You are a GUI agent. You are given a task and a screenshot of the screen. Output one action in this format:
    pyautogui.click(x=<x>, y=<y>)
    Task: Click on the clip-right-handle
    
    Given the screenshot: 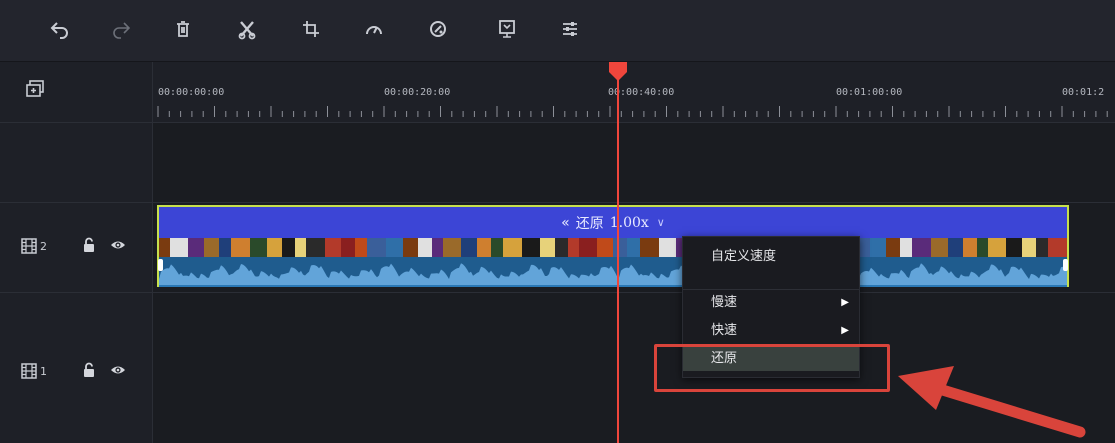 What is the action you would take?
    pyautogui.click(x=1065, y=265)
    